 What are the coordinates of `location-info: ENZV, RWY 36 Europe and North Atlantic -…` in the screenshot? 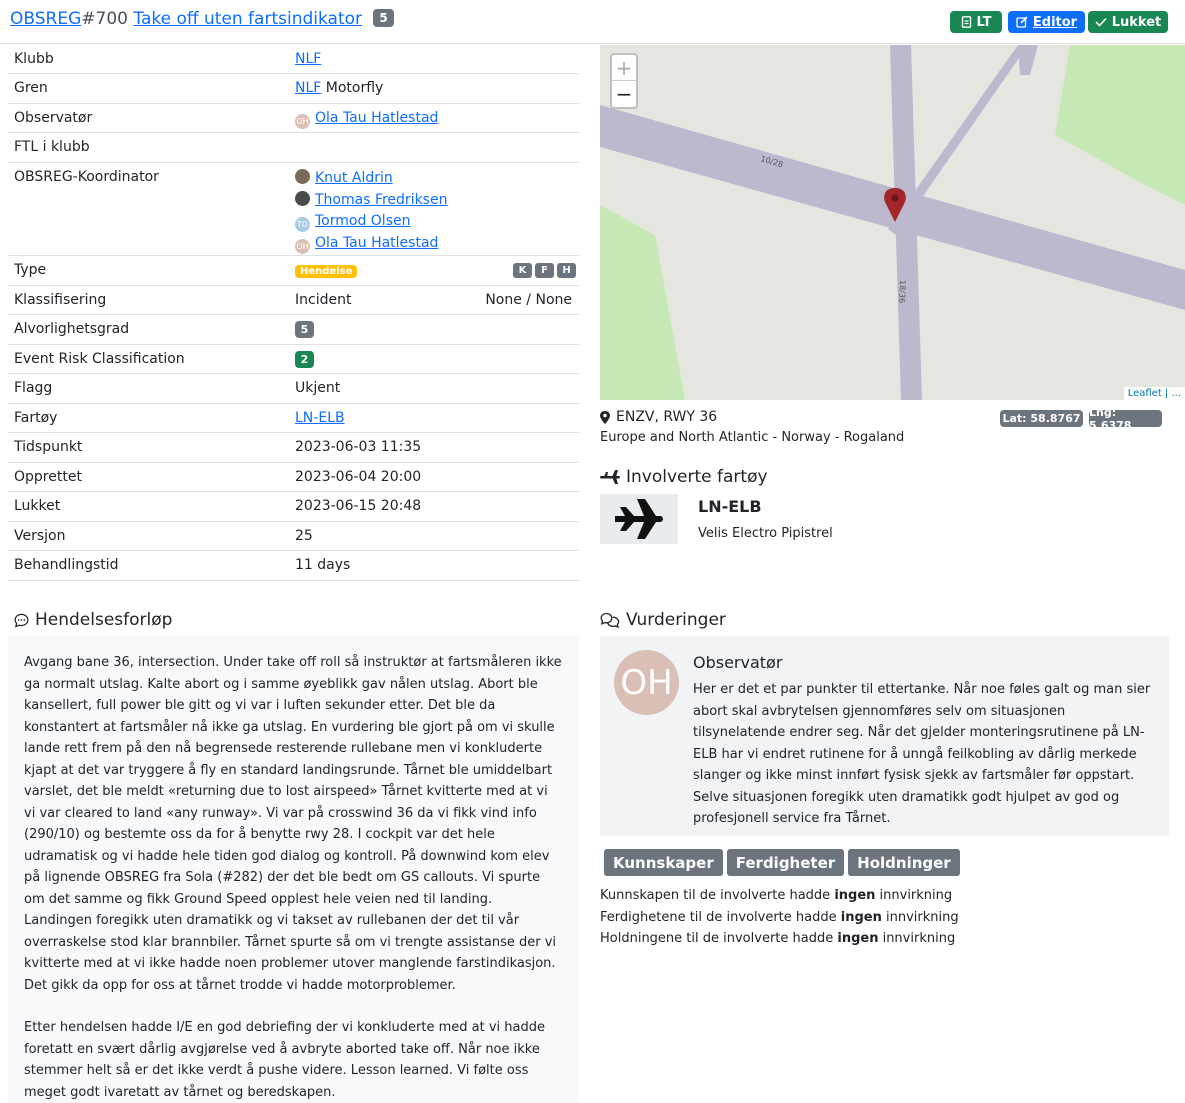 It's located at (892, 425).